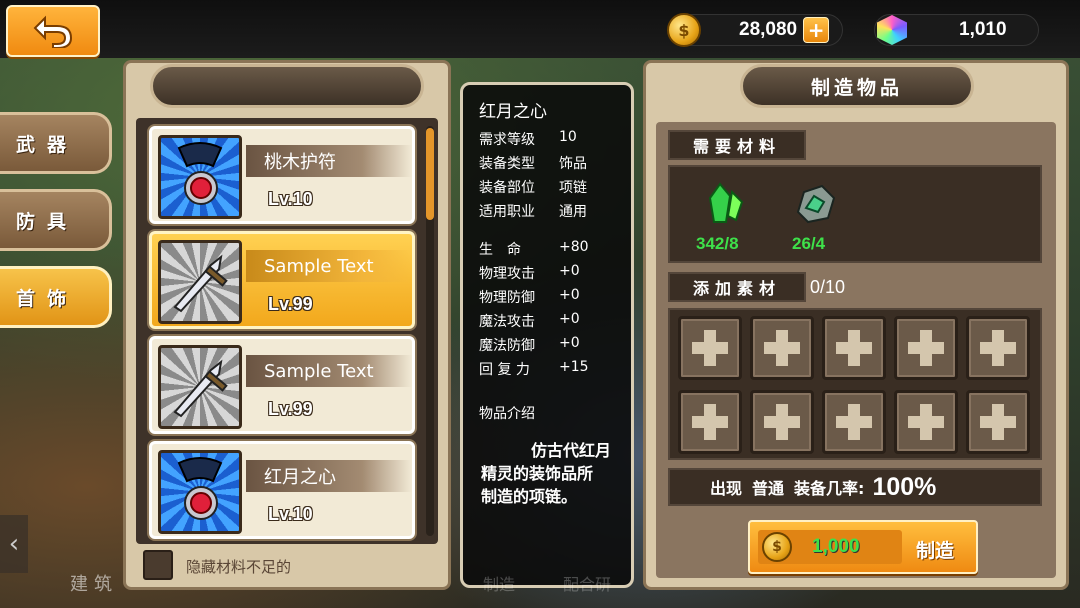 The image size is (1080, 608). I want to click on craft-title: 制造物品, so click(856, 87).